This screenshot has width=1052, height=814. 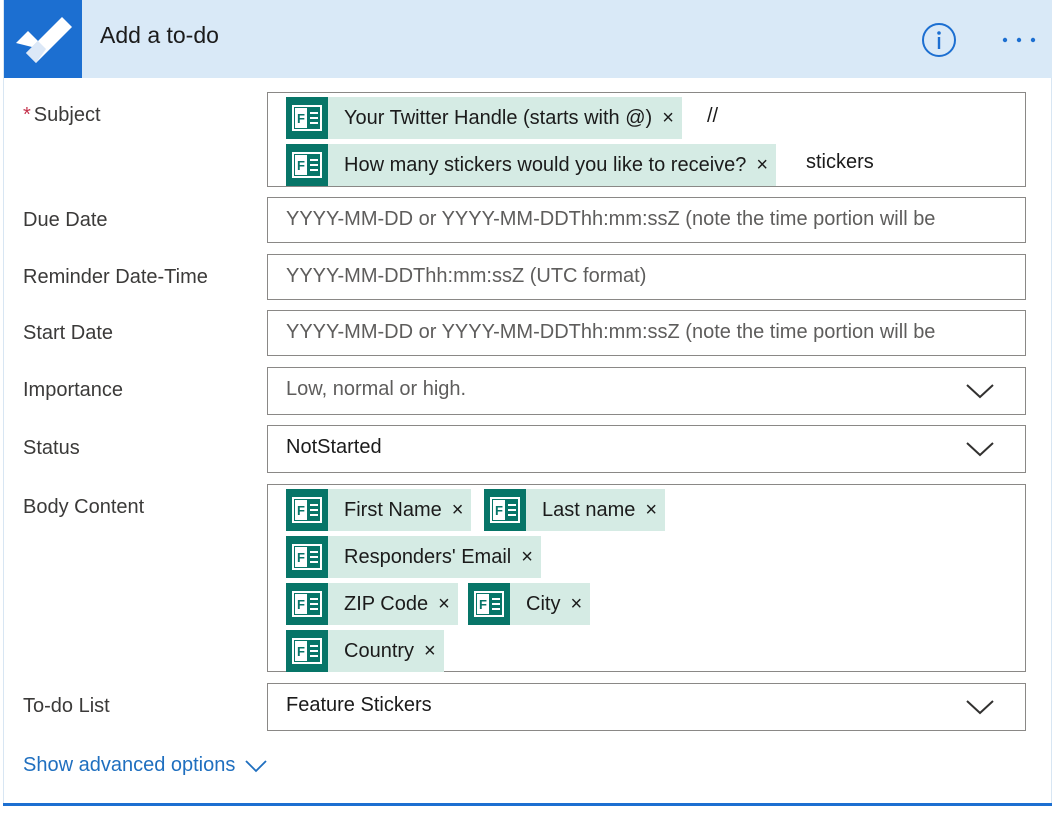 What do you see at coordinates (528, 39) in the screenshot?
I see `card-header: Add a to-do` at bounding box center [528, 39].